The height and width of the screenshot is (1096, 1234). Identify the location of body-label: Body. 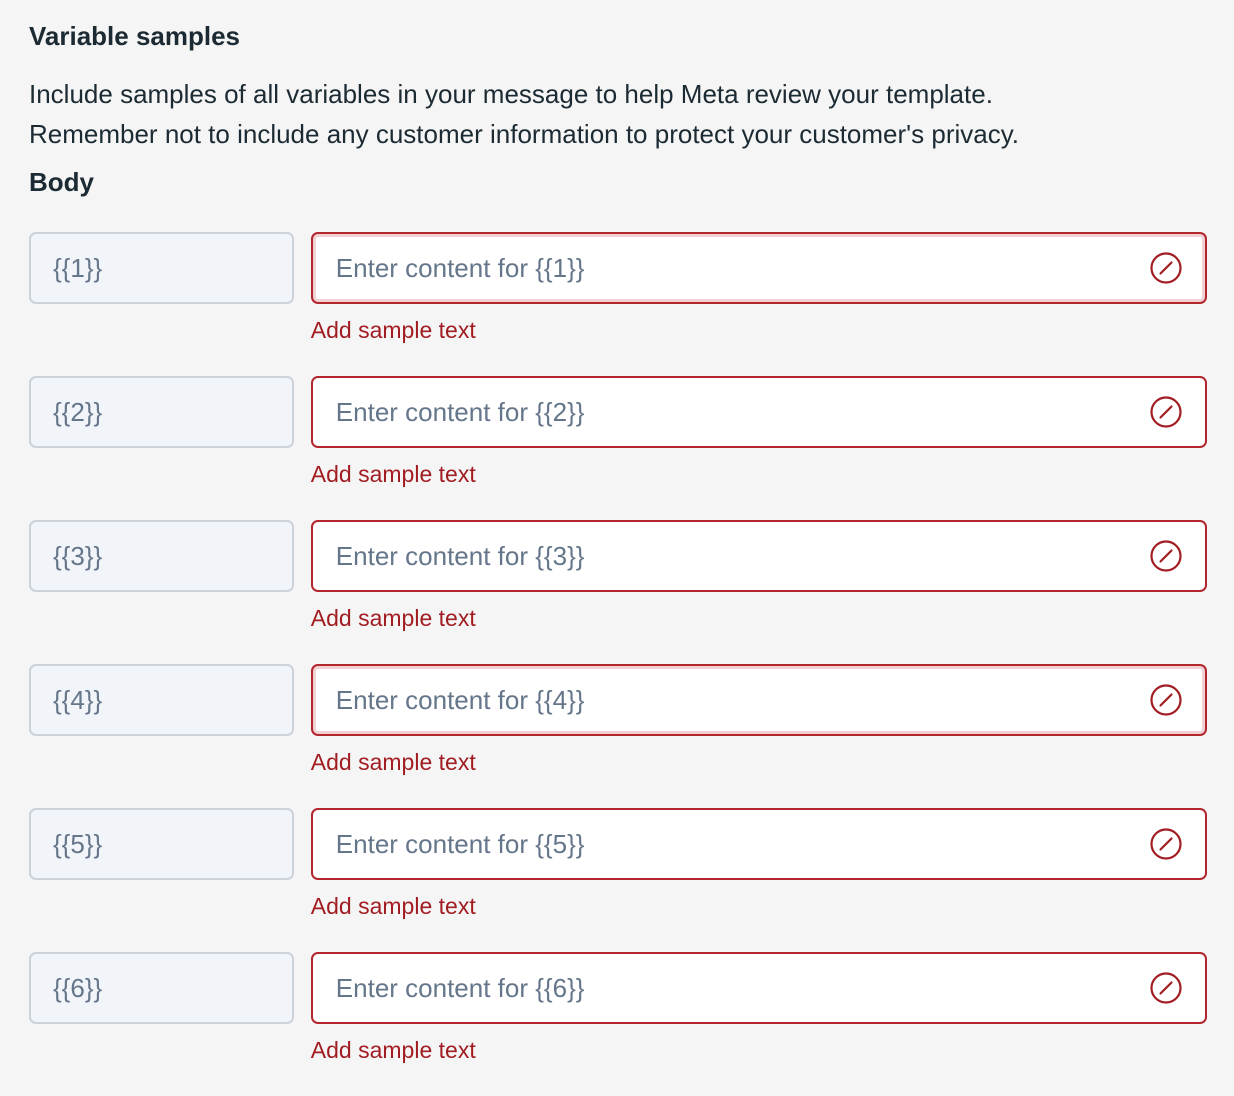
(61, 182).